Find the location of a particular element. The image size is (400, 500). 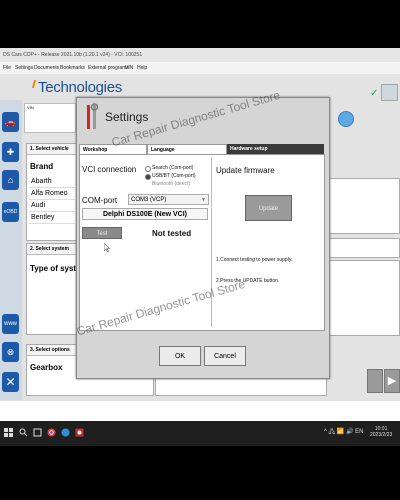

eobd-icon: eOBD is located at coordinates (10, 212).